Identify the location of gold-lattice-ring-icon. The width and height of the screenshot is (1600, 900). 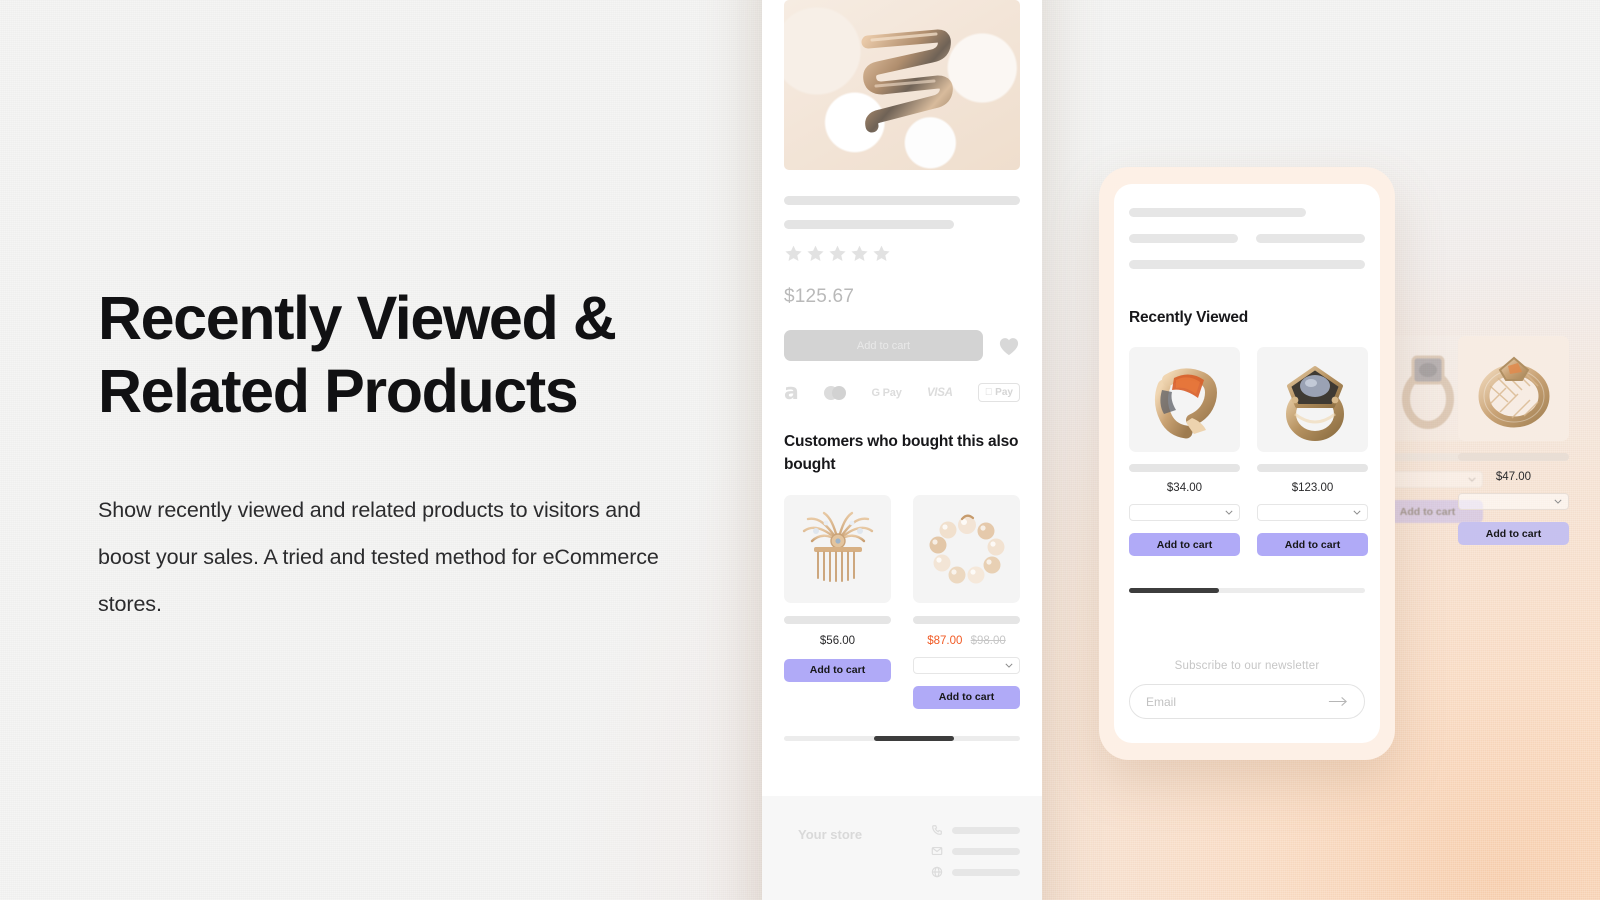
(1513, 391).